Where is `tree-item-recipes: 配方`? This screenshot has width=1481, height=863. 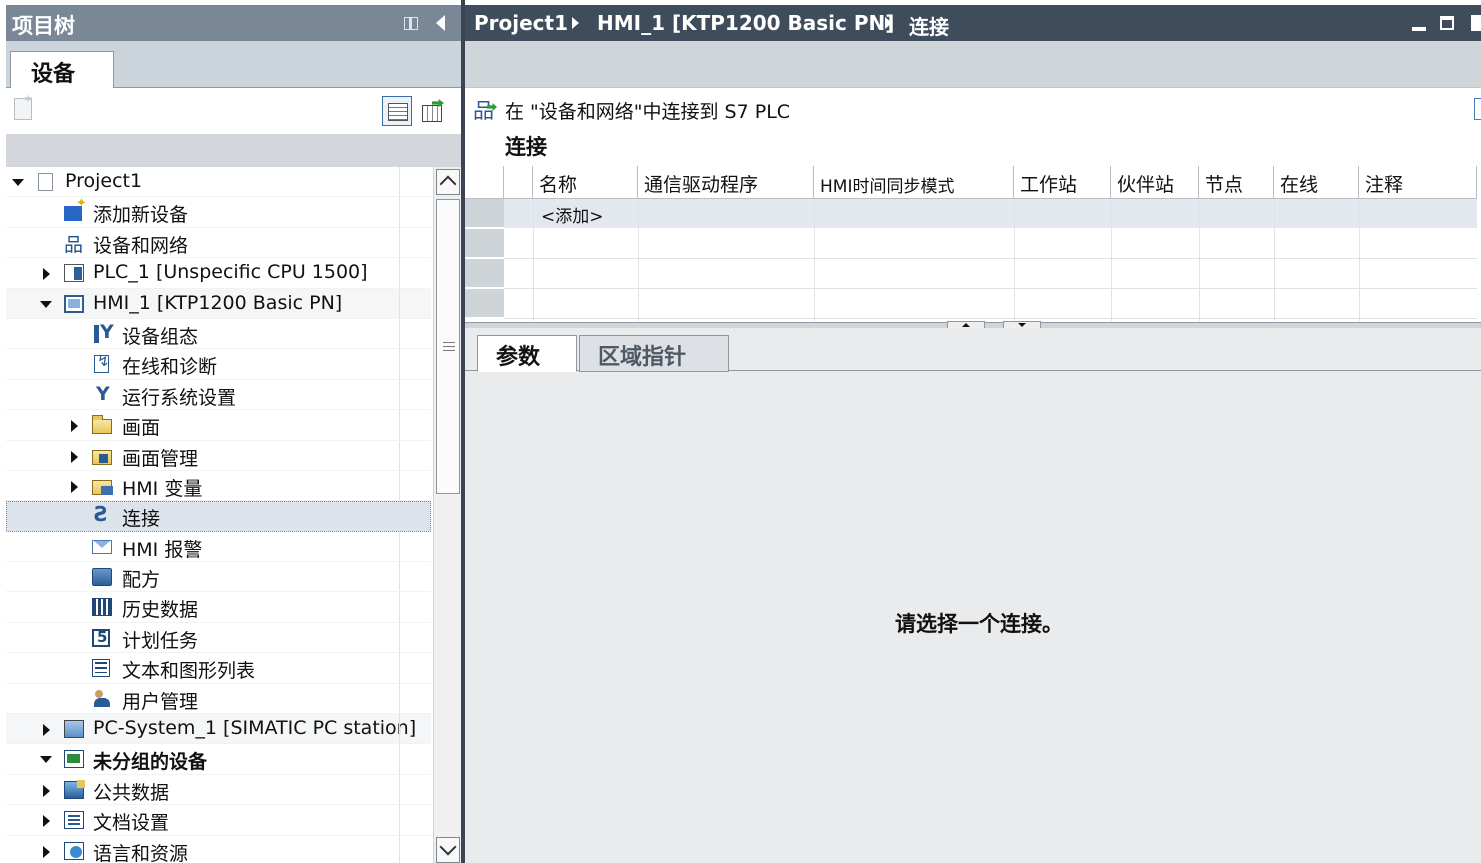
tree-item-recipes: 配方 is located at coordinates (218, 577).